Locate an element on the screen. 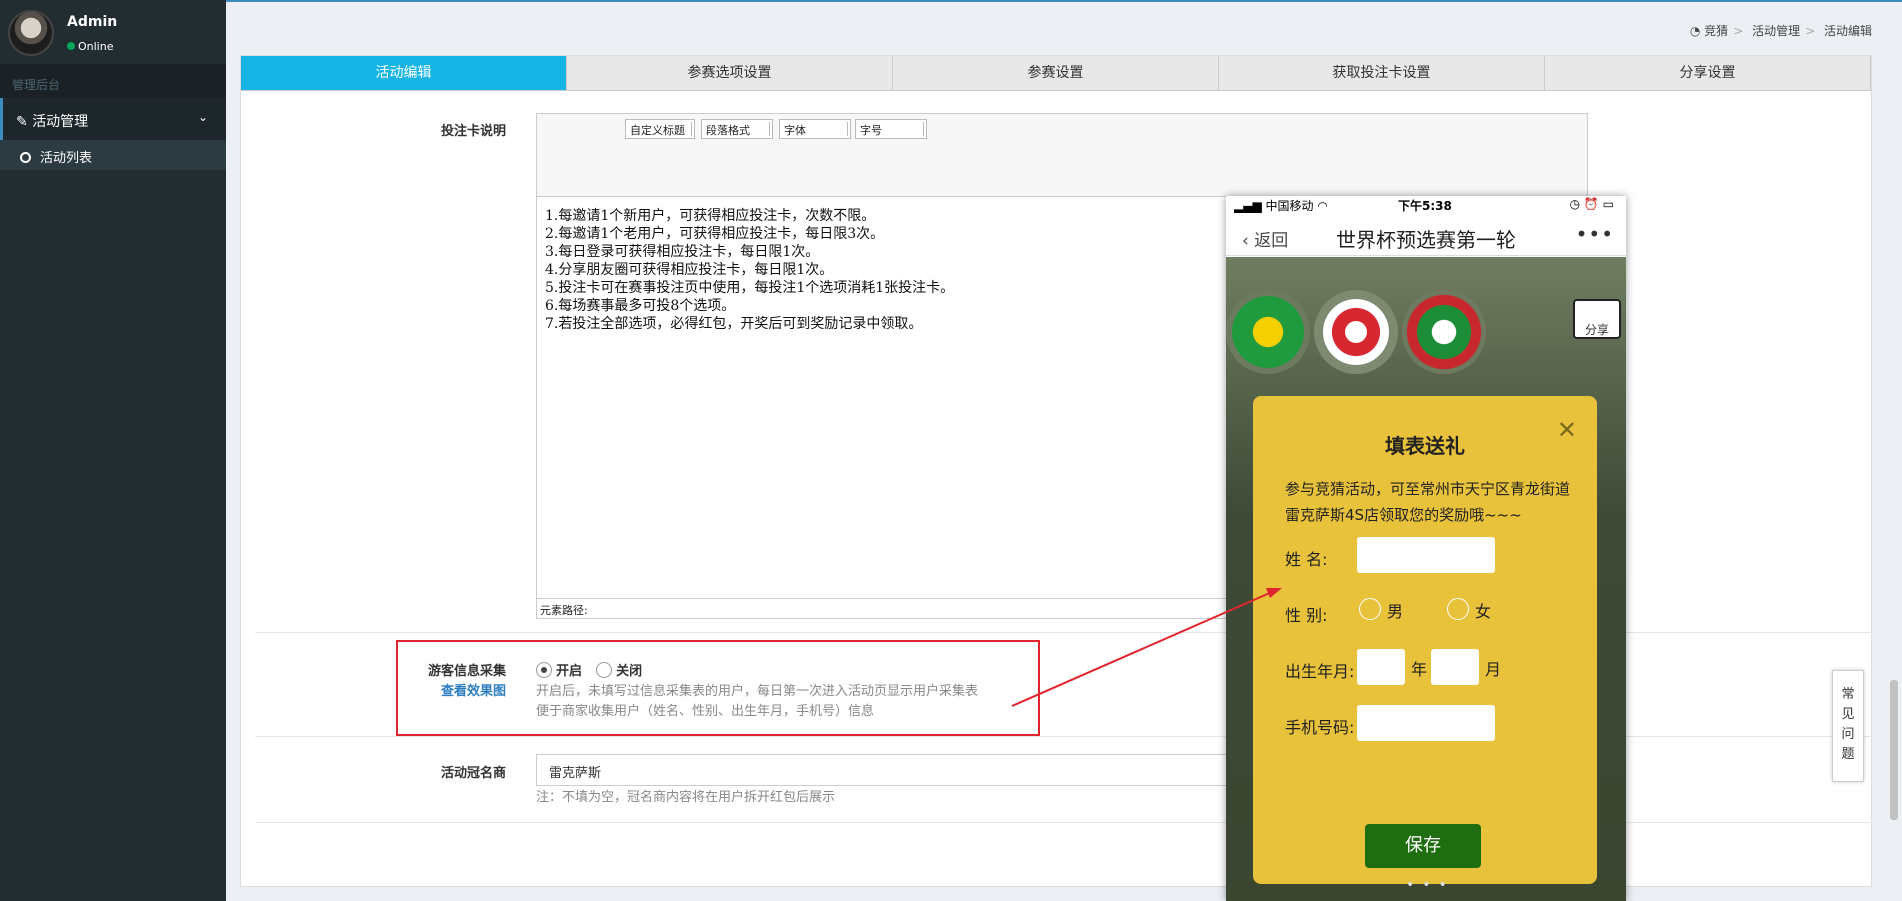 This screenshot has height=901, width=1902. view-effect-link-text: 查看效果图 is located at coordinates (473, 691).